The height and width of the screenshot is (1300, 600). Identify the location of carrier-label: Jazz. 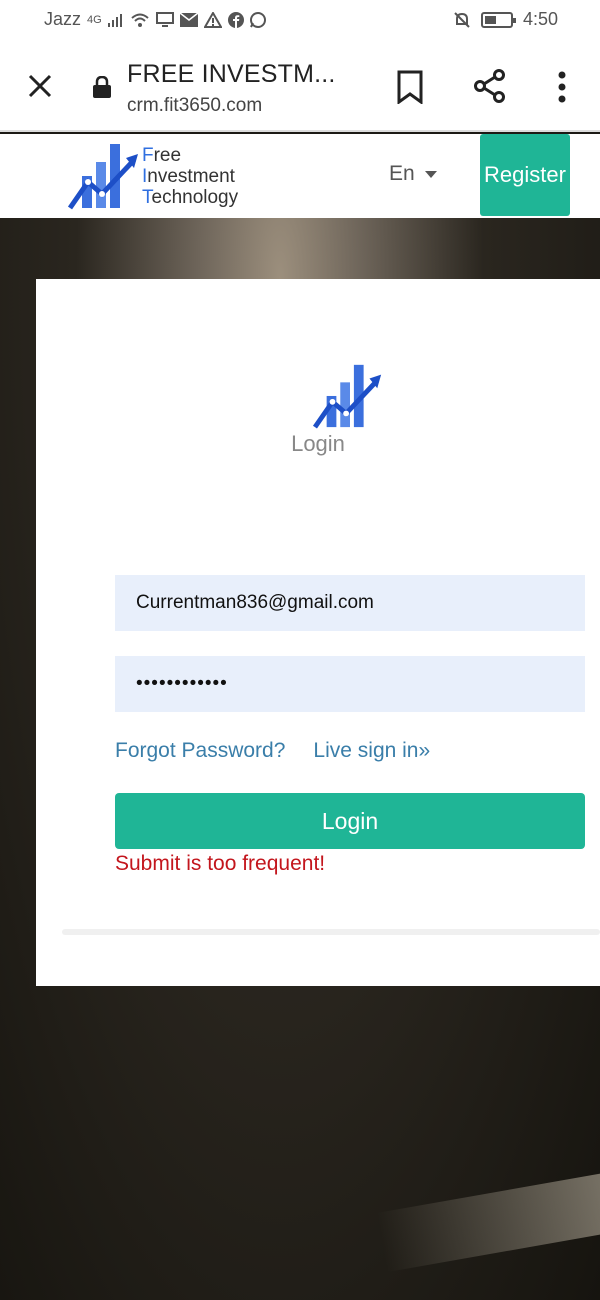
(63, 19).